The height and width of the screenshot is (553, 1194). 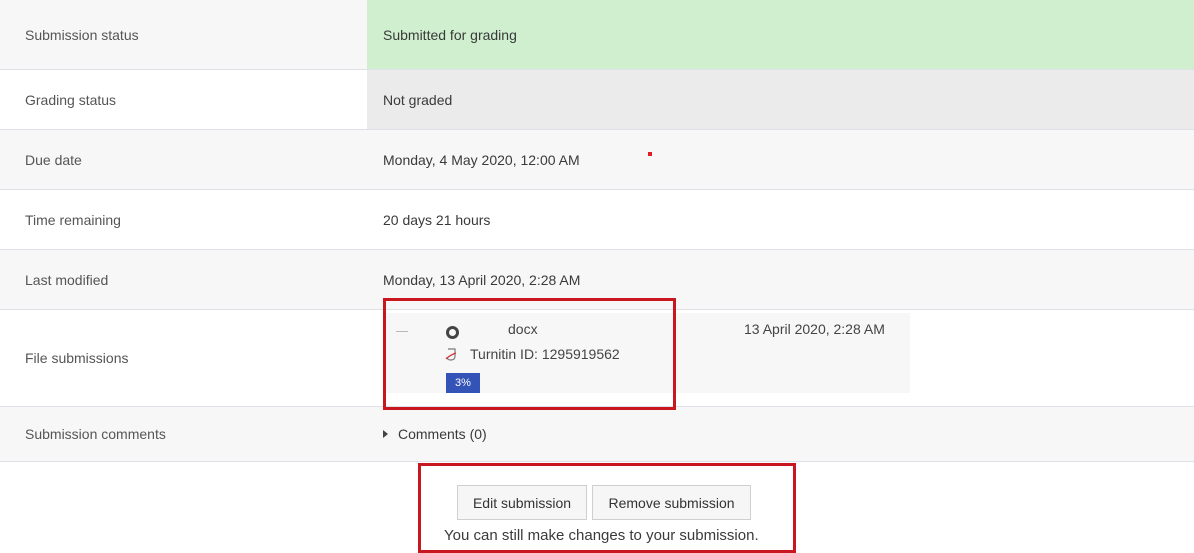 I want to click on red-marker-dot, so click(x=650, y=154).